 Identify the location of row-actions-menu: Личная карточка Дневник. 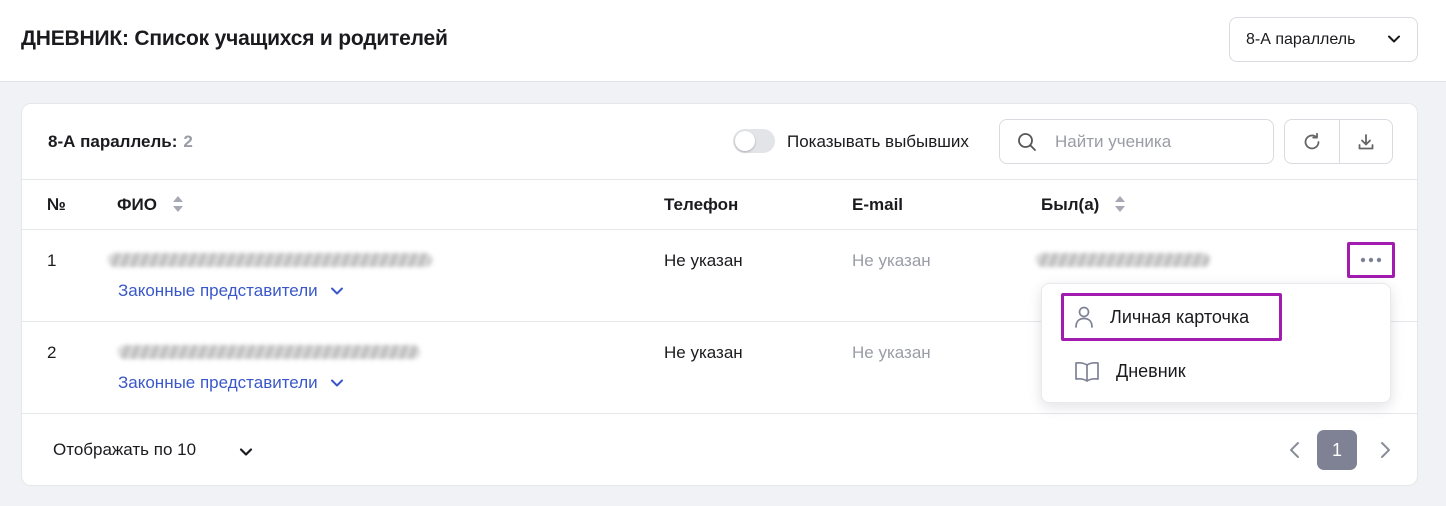
(1216, 343).